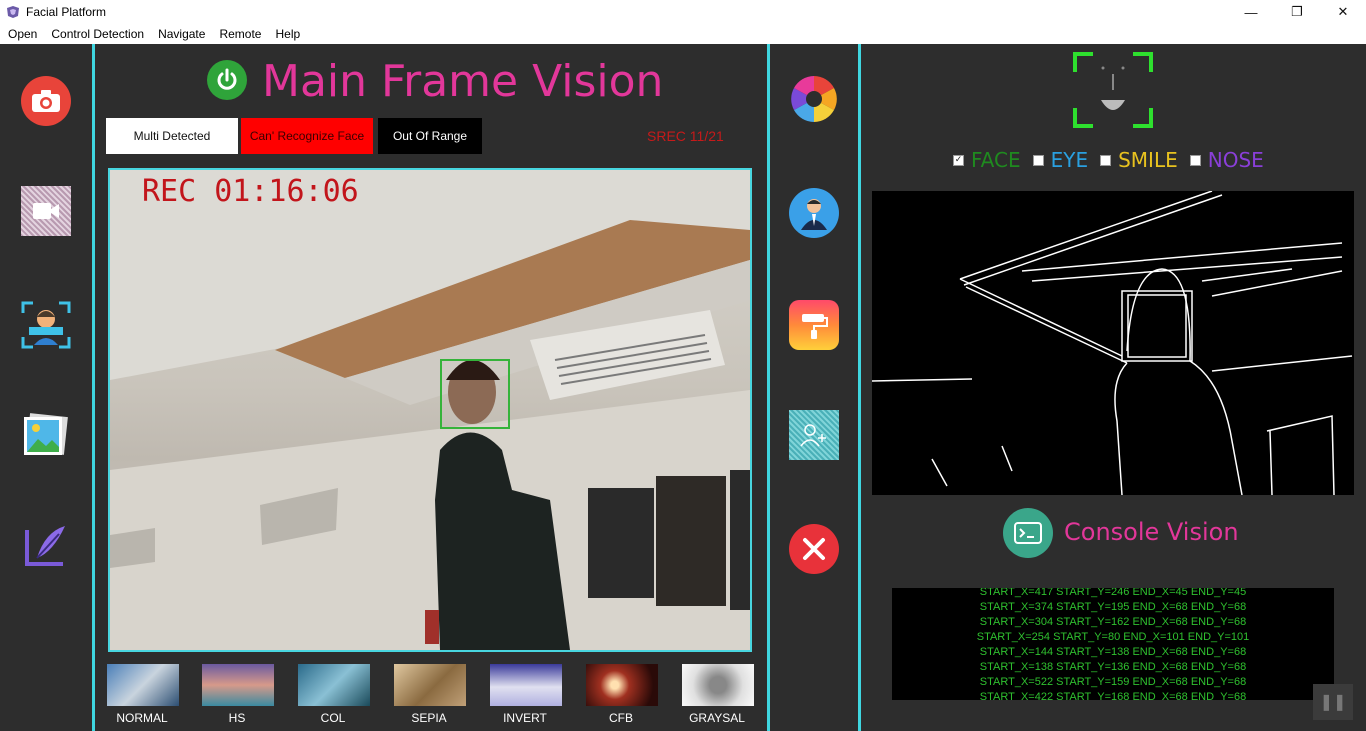 This screenshot has height=731, width=1366. What do you see at coordinates (958, 160) in the screenshot?
I see `face-checkbox: ✓` at bounding box center [958, 160].